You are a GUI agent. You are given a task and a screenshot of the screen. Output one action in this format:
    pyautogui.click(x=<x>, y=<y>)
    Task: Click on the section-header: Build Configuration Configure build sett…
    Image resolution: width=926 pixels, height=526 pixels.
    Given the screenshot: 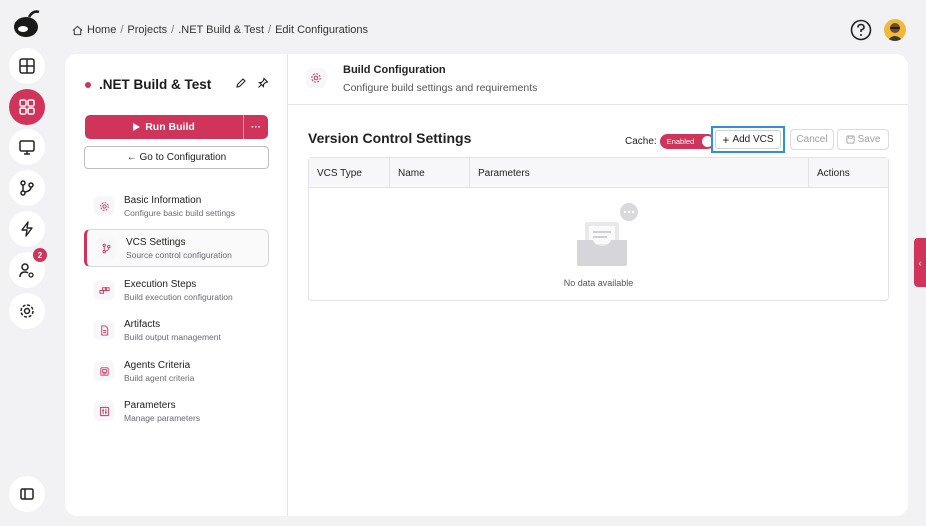 What is the action you would take?
    pyautogui.click(x=598, y=79)
    